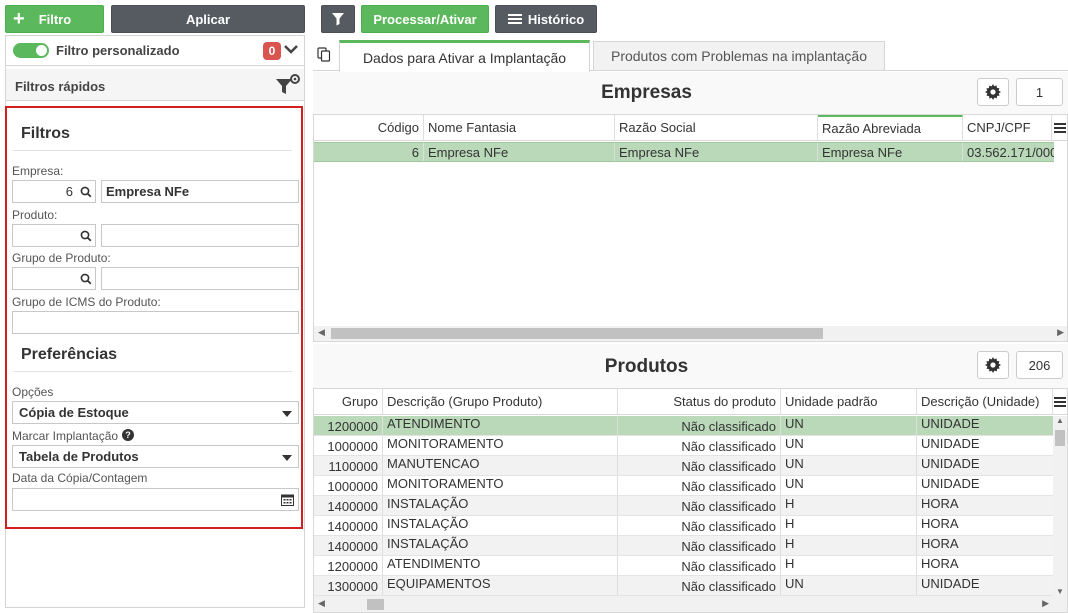 Image resolution: width=1068 pixels, height=613 pixels. What do you see at coordinates (155, 412) in the screenshot?
I see `opcoes-select: Cópia de Estoque` at bounding box center [155, 412].